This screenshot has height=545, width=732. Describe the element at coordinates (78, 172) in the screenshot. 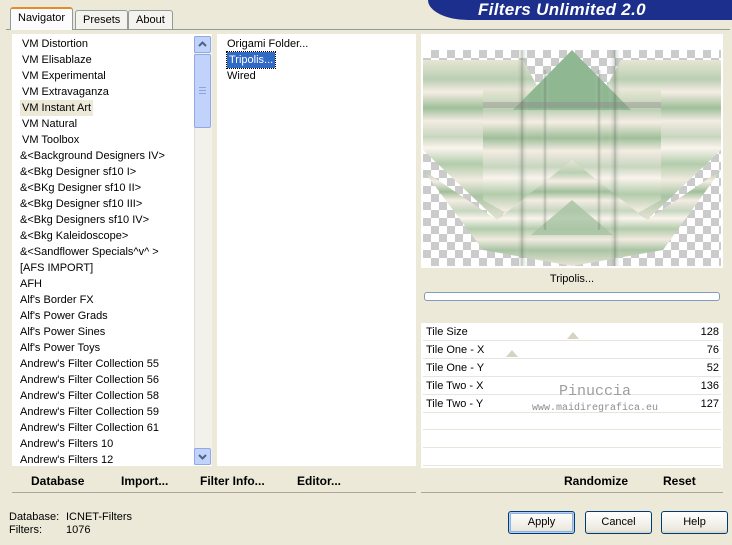

I see `category-item: &<Bkg Designer sf10 I>` at that location.